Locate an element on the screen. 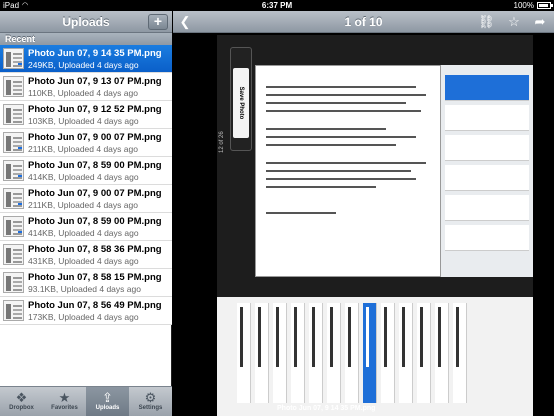  file-name: Photo Jun 07, 9 12 52 PM.png is located at coordinates (95, 109).